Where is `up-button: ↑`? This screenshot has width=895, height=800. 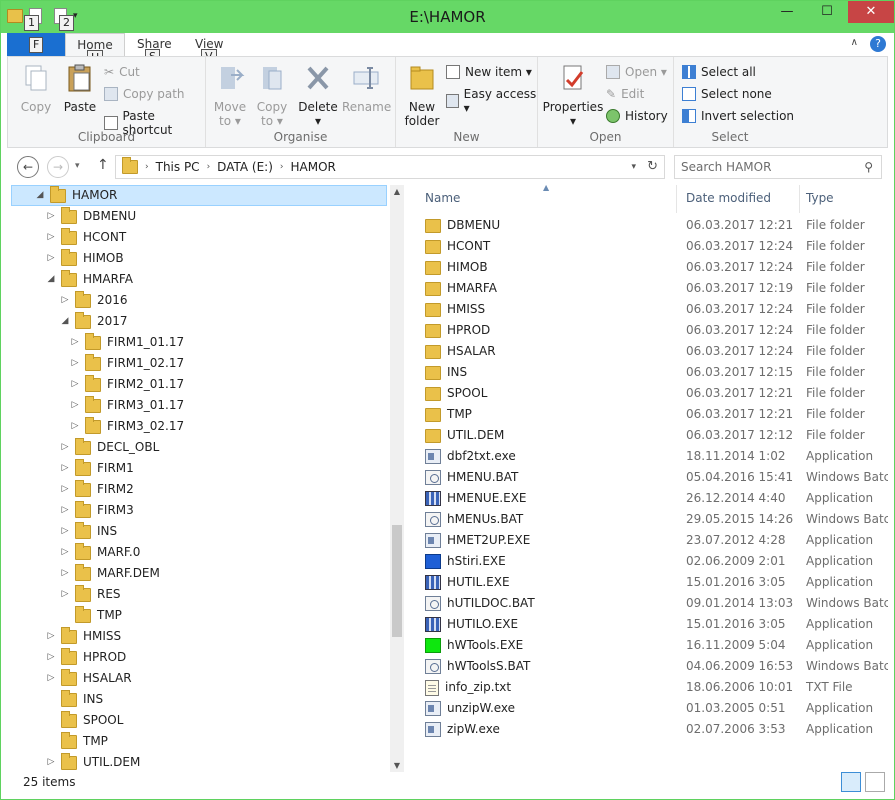
up-button: ↑ is located at coordinates (103, 165).